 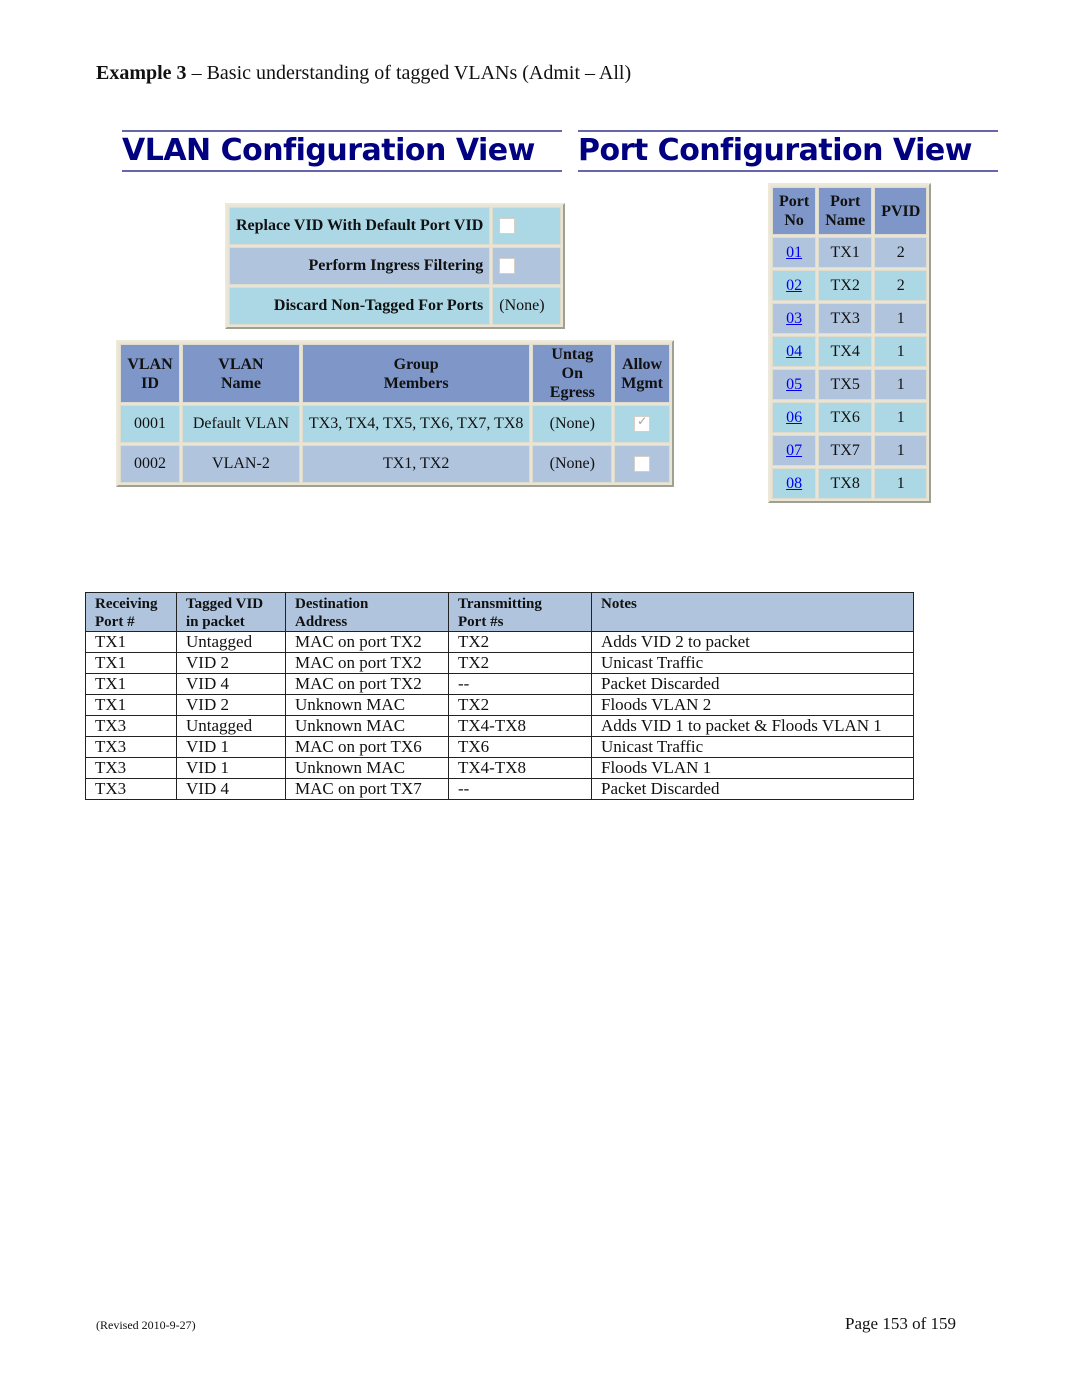 I want to click on port-number-link: 04, so click(x=794, y=351).